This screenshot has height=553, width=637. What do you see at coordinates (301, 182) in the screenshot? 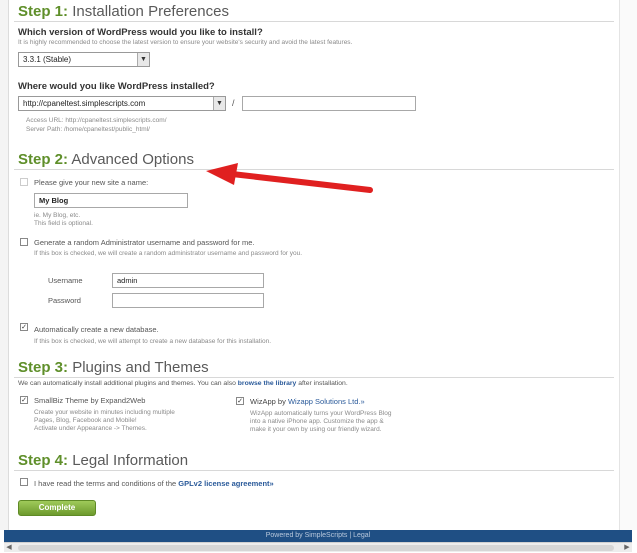
I see `arrow-shaft` at bounding box center [301, 182].